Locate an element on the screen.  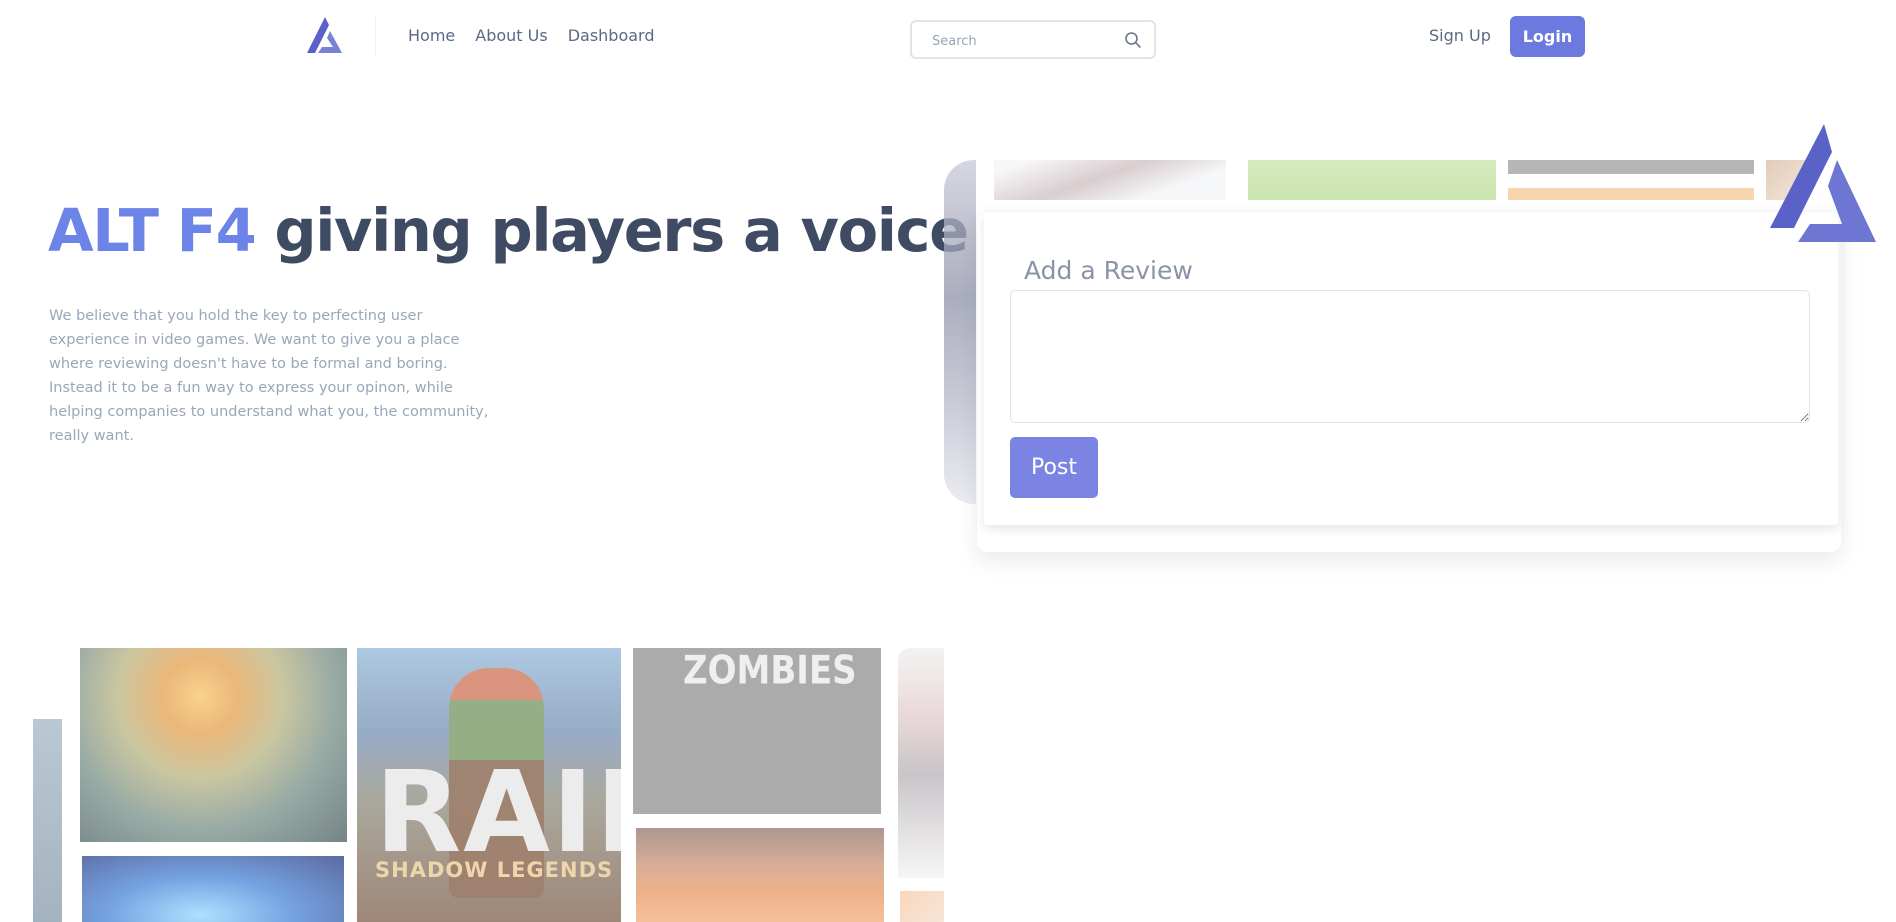
game-image-side is located at coordinates (960, 332).